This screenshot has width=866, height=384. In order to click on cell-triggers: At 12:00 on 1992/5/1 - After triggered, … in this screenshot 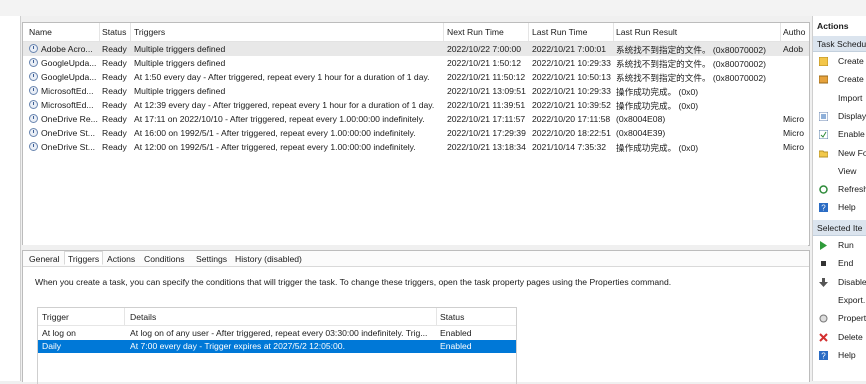, I will do `click(275, 147)`.